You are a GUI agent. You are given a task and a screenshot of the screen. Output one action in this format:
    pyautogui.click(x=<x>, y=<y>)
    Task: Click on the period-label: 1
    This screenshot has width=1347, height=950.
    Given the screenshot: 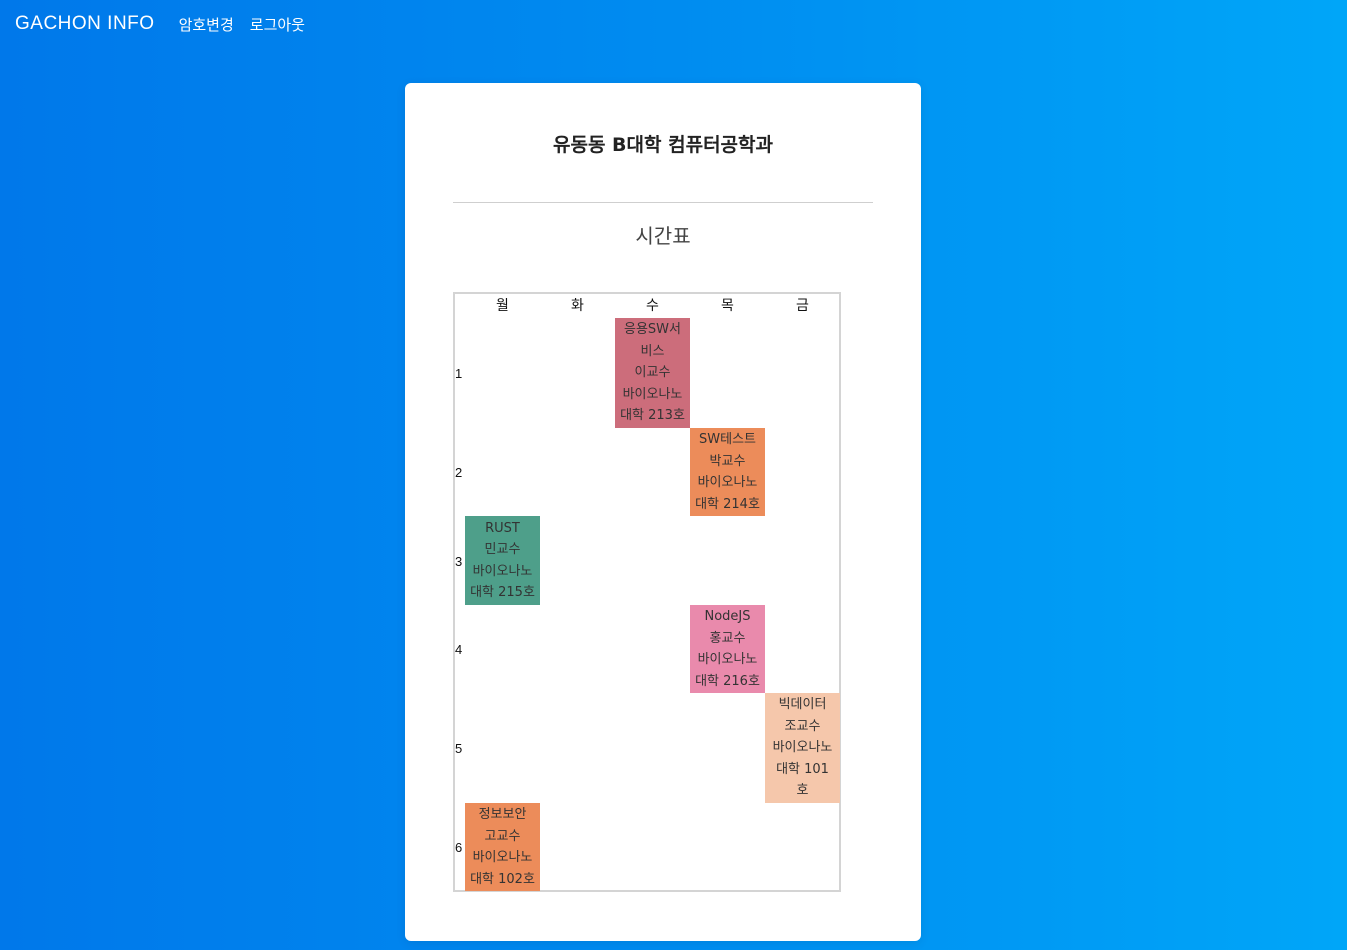 What is the action you would take?
    pyautogui.click(x=459, y=373)
    